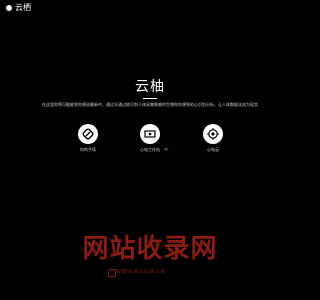  Describe the element at coordinates (88, 149) in the screenshot. I see `feature-label: 你的手续` at that location.